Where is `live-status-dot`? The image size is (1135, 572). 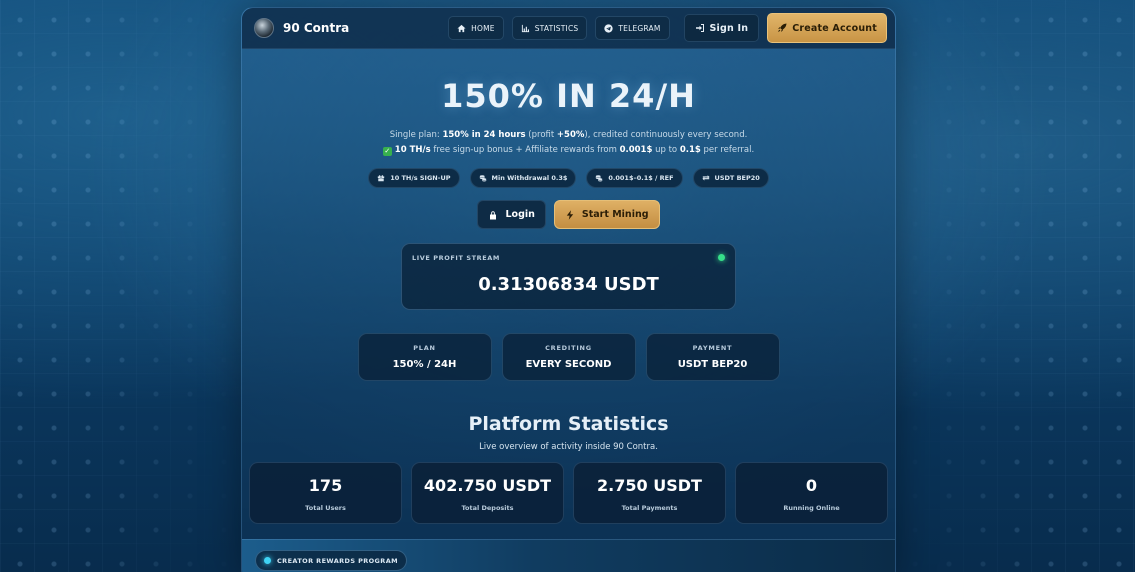
live-status-dot is located at coordinates (721, 257).